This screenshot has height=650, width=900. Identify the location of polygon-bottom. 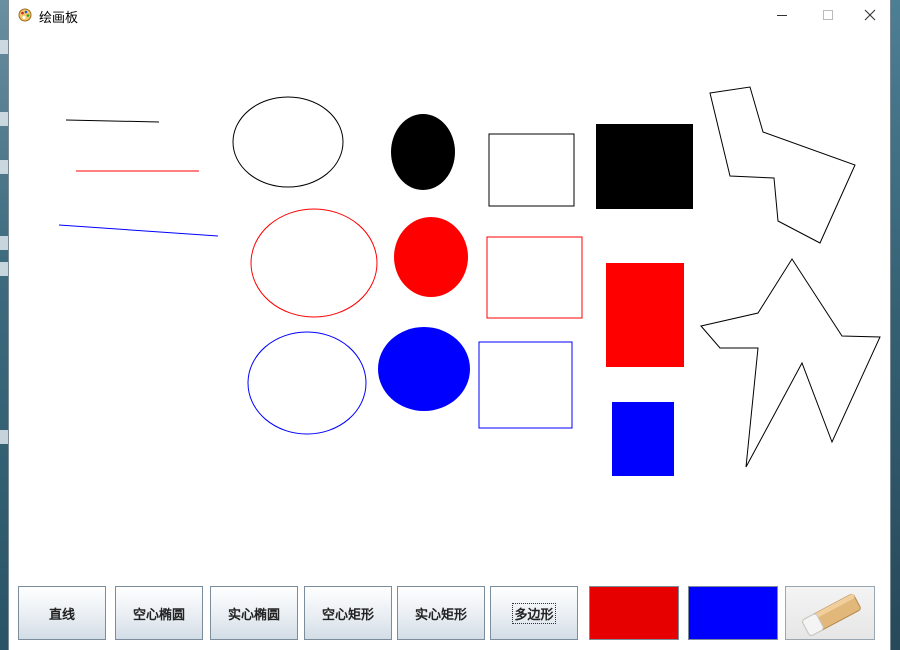
(790, 363).